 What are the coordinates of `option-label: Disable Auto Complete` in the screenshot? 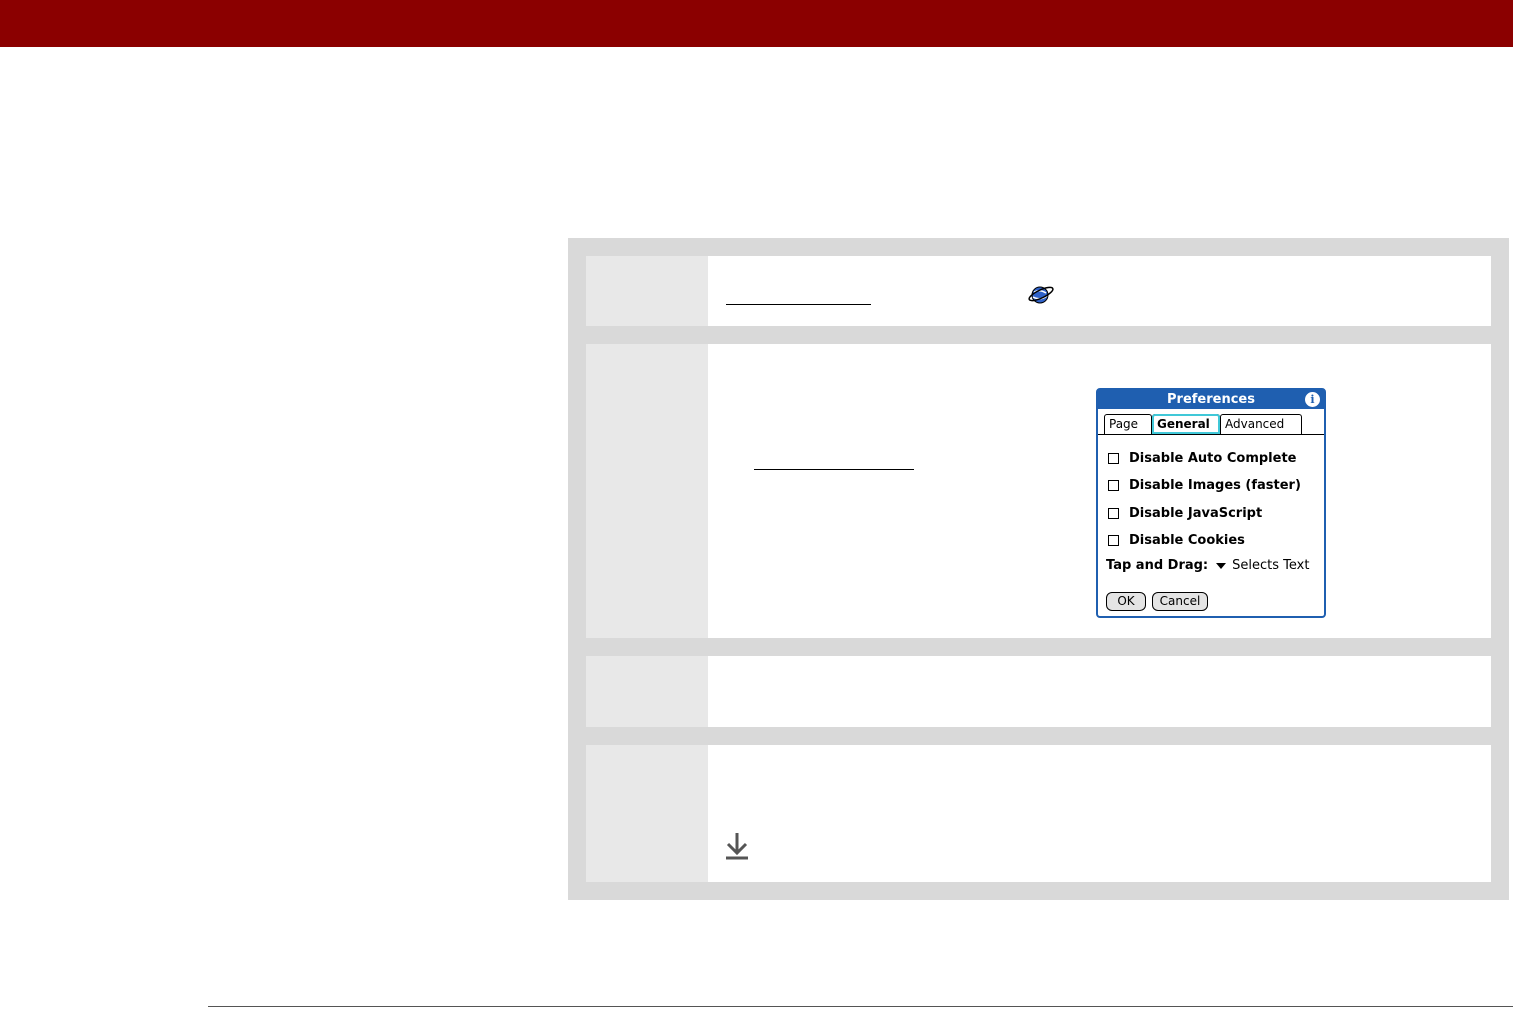 It's located at (1213, 458).